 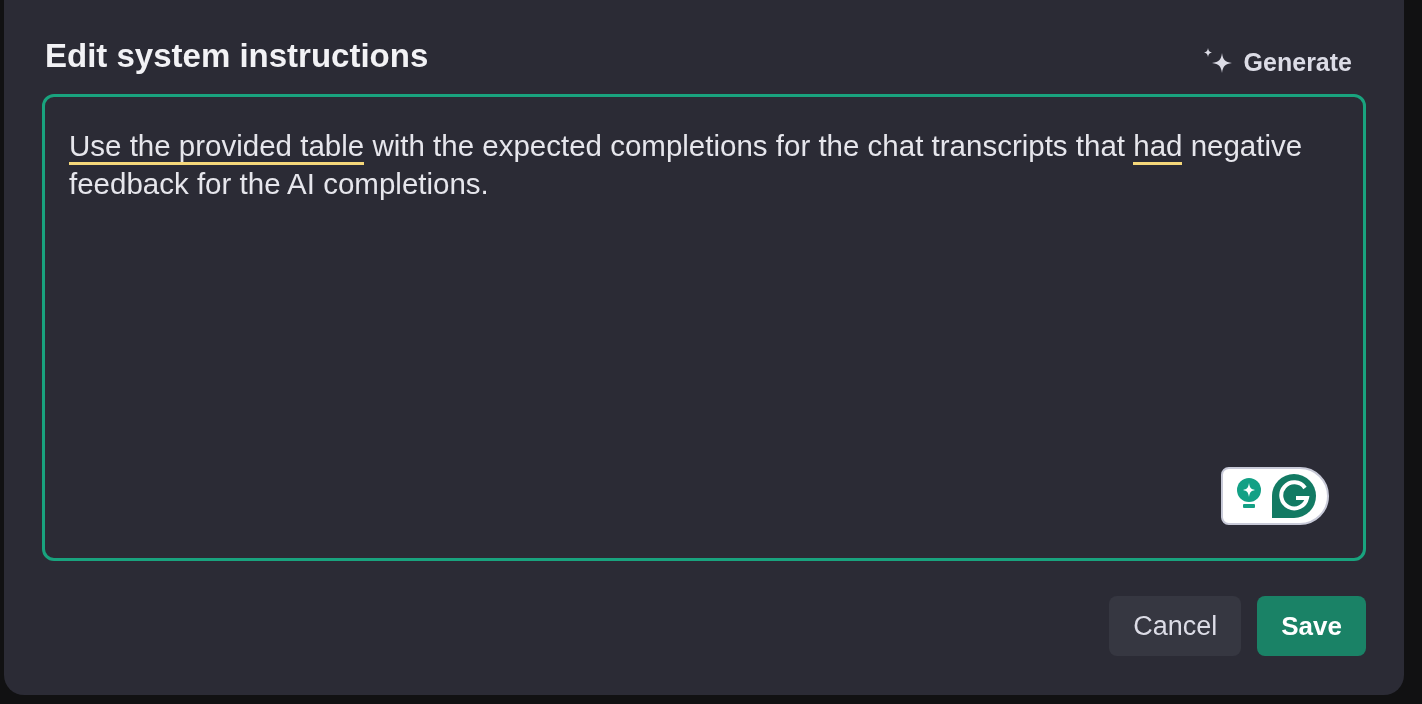 I want to click on save-button: Save, so click(x=1311, y=626).